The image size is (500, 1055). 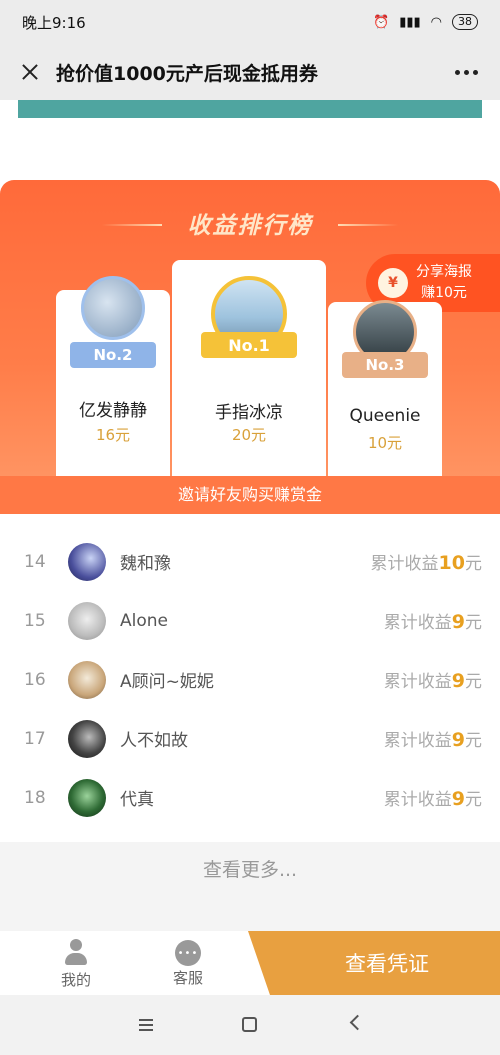 What do you see at coordinates (385, 416) in the screenshot?
I see `podium-name: Queenie` at bounding box center [385, 416].